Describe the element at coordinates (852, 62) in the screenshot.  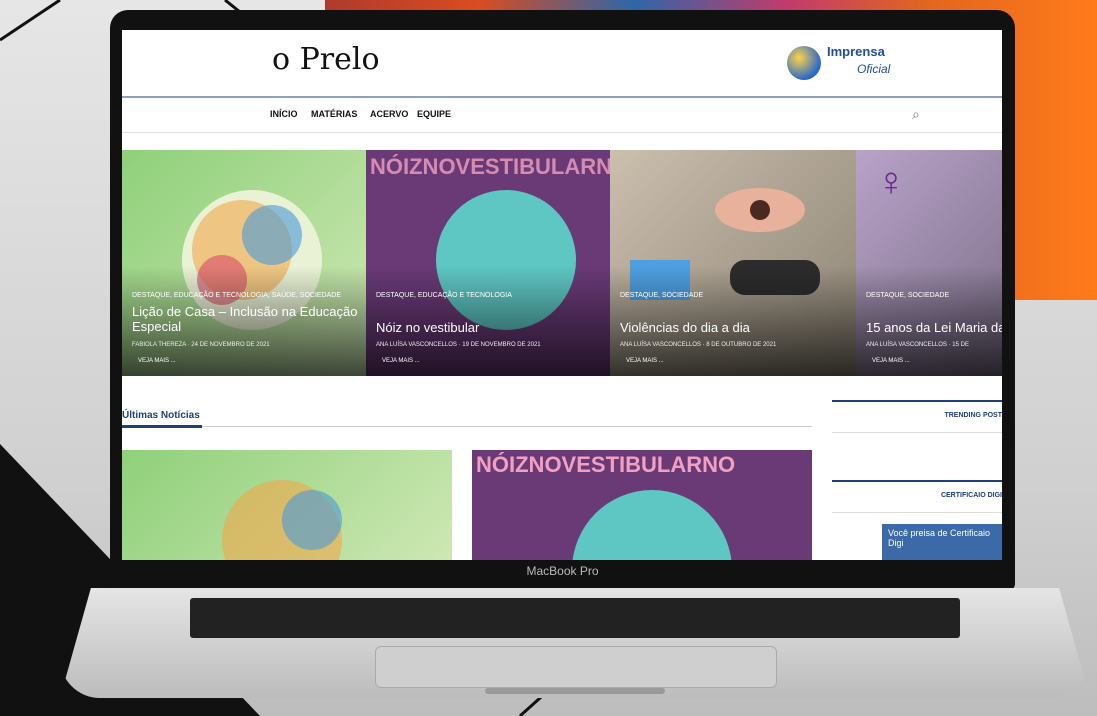
I see `partner-logo: Imprensa Oficial` at that location.